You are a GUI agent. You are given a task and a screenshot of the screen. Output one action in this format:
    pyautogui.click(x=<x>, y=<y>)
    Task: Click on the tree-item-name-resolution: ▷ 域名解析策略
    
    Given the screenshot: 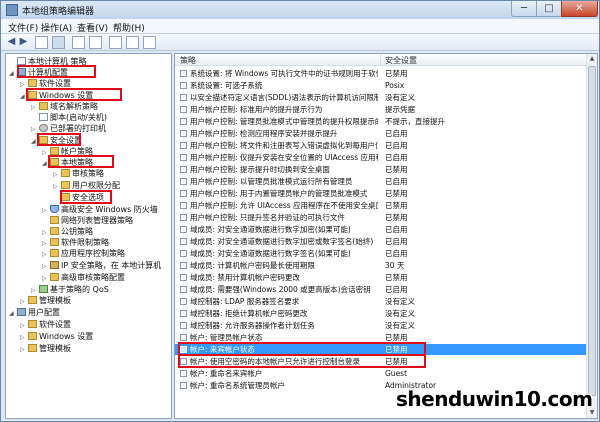 What is the action you would take?
    pyautogui.click(x=64, y=106)
    